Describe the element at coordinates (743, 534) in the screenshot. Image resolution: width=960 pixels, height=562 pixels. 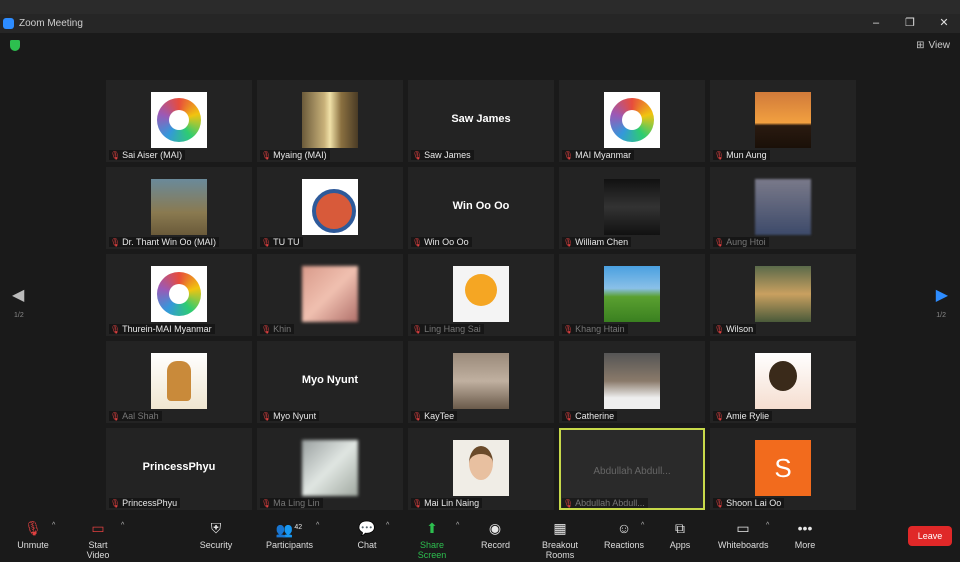
I see `whiteboards-button: ▭ Whiteboards` at that location.